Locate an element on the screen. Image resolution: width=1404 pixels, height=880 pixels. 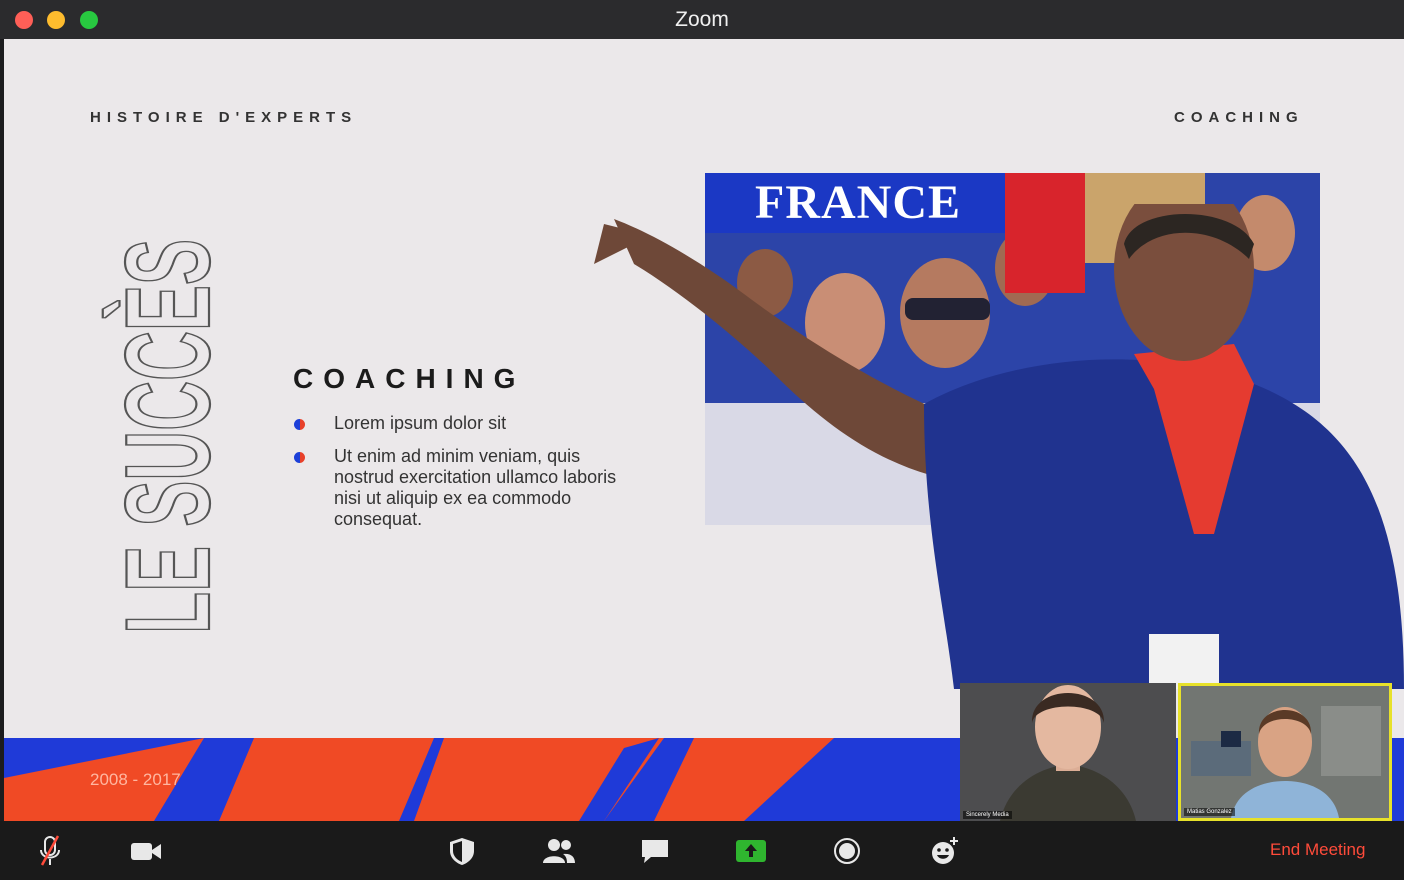
reactions-button is located at coordinates (944, 851).